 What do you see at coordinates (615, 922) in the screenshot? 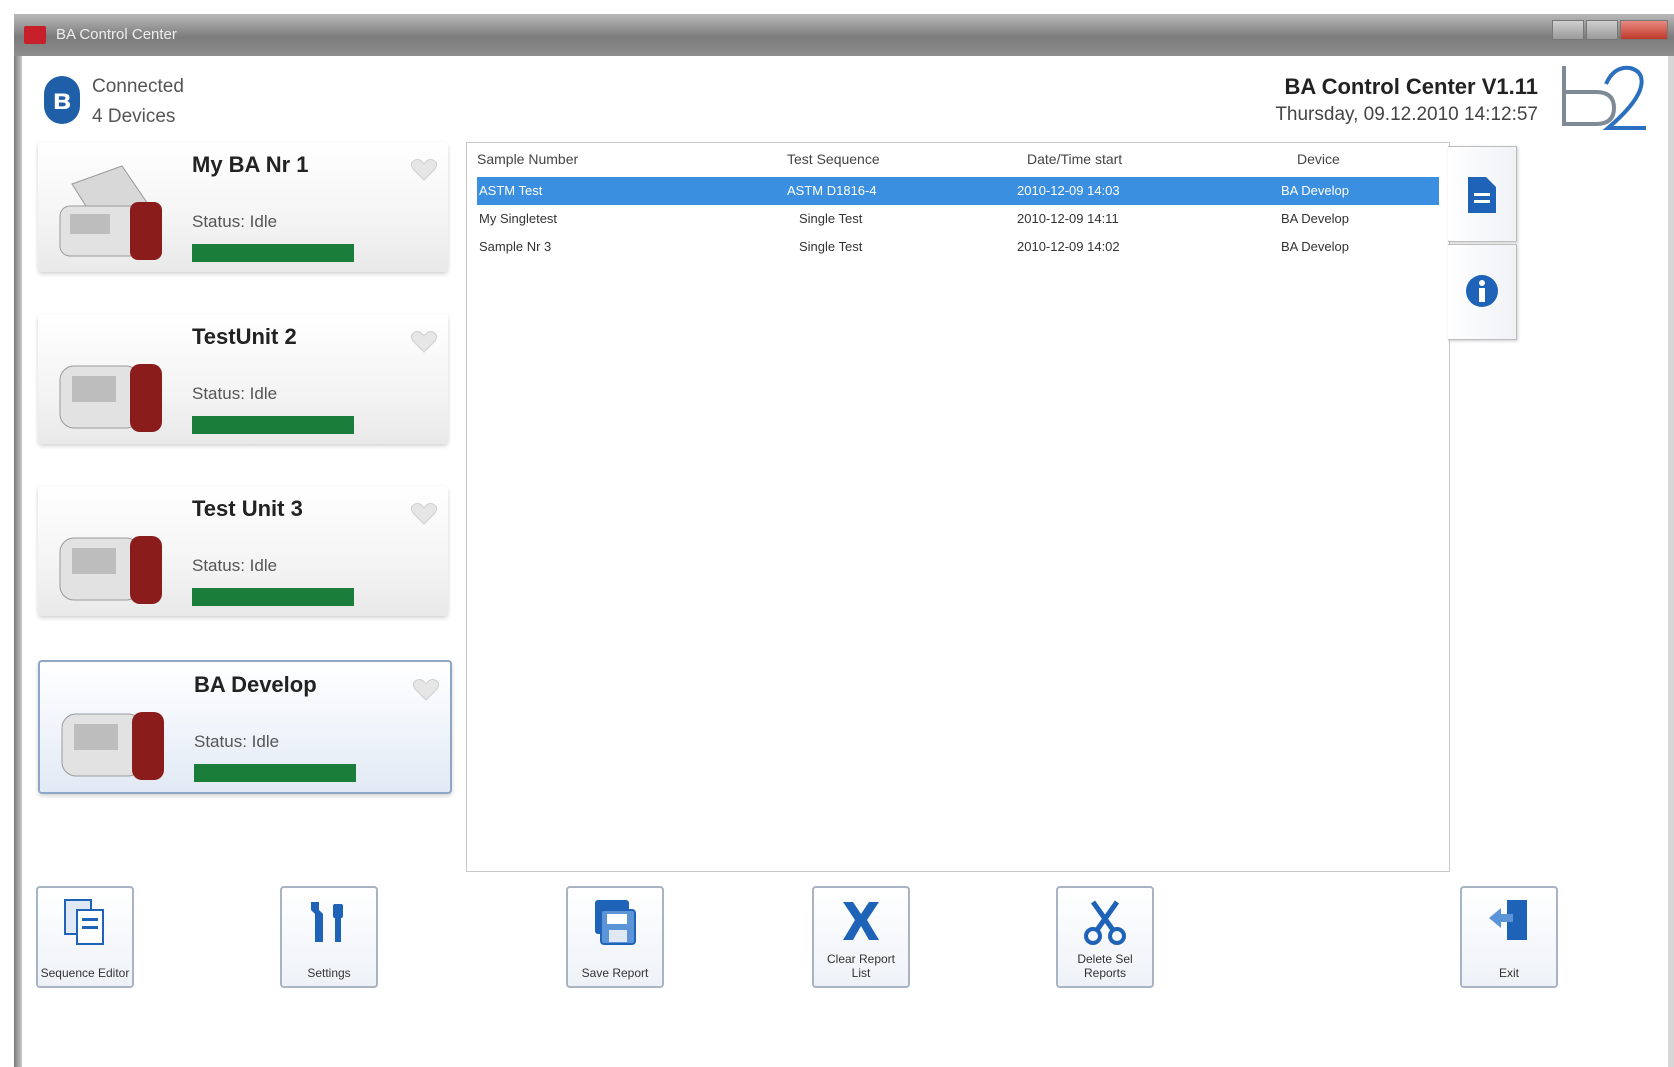
I see `save-floppy-icon` at bounding box center [615, 922].